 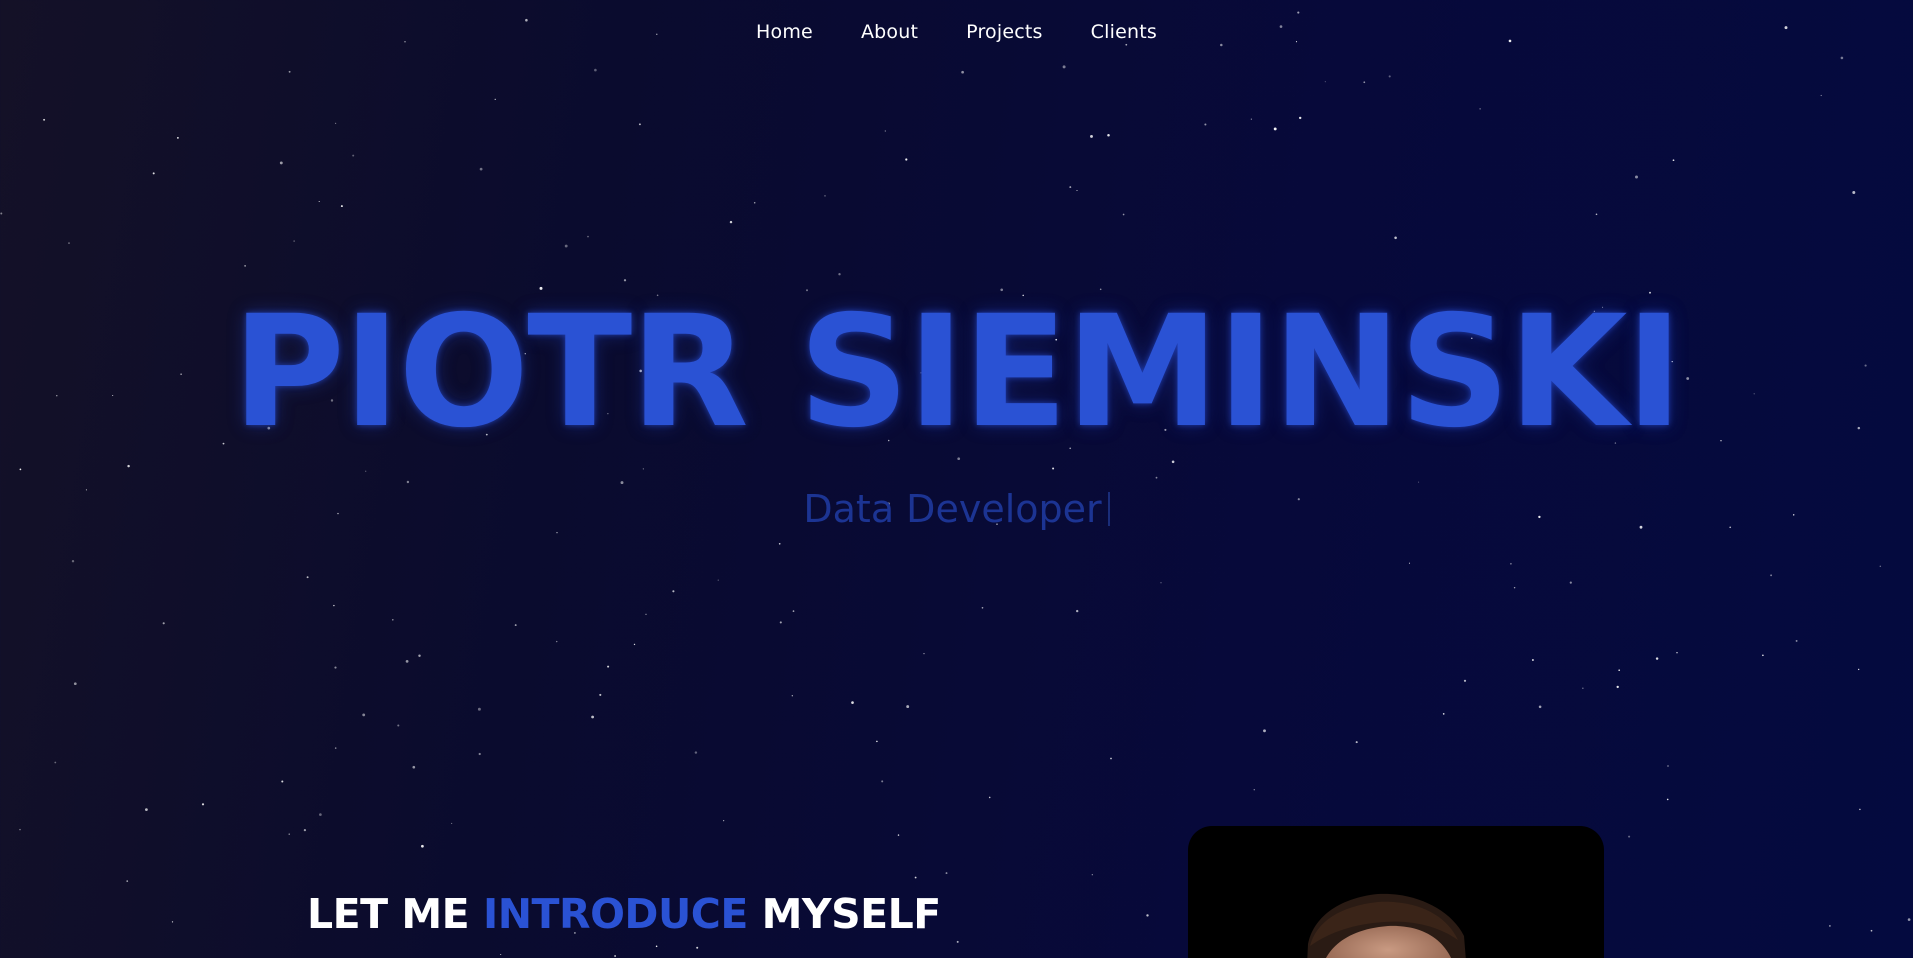 I want to click on hero-name-heading: PIOTR SIEMINSKI, so click(x=957, y=372).